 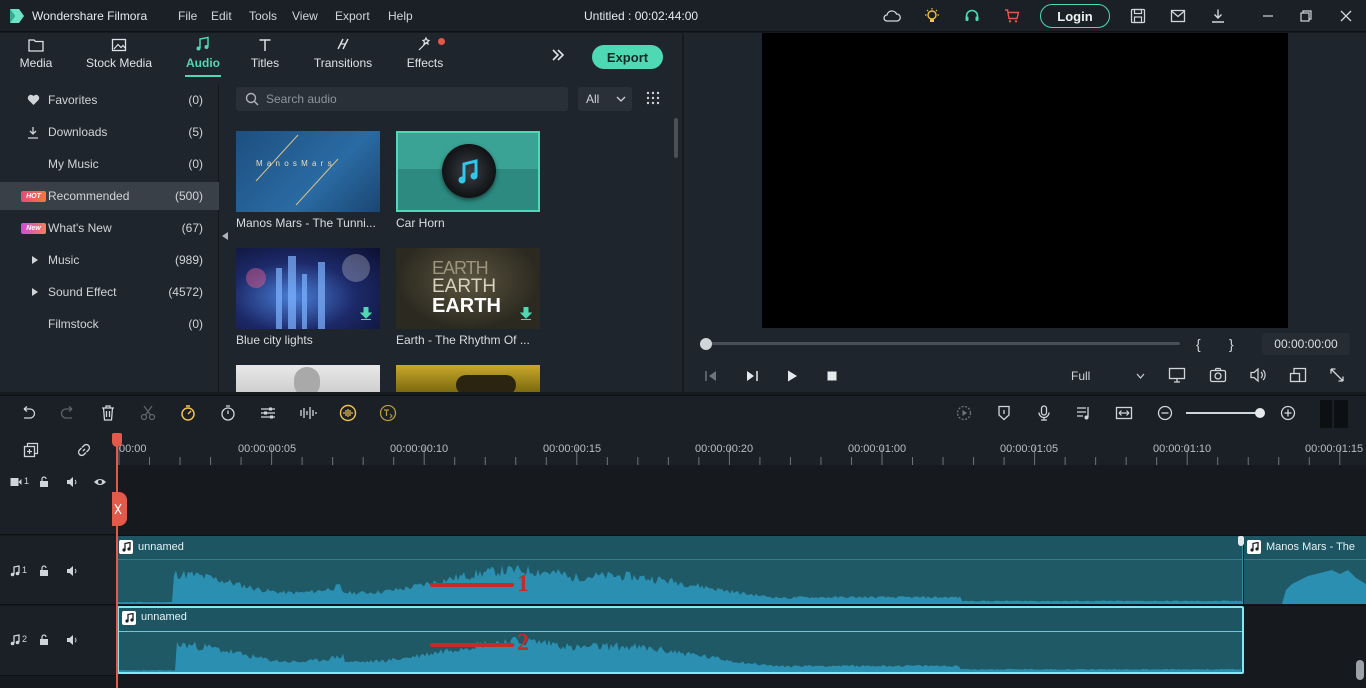 What do you see at coordinates (263, 16) in the screenshot?
I see `menu-tools: Tools` at bounding box center [263, 16].